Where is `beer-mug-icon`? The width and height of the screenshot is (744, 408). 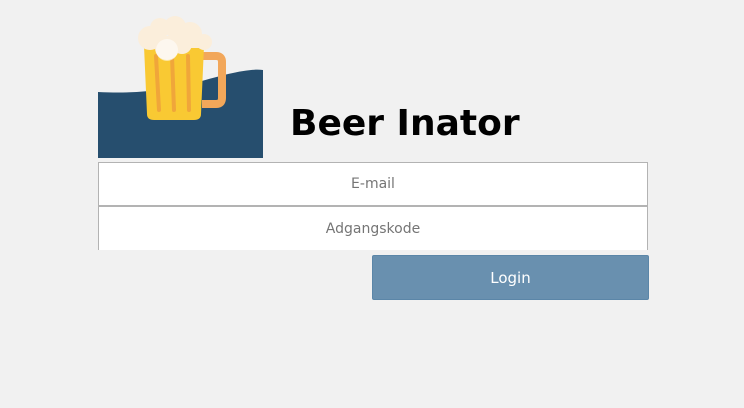
beer-mug-icon is located at coordinates (180, 87).